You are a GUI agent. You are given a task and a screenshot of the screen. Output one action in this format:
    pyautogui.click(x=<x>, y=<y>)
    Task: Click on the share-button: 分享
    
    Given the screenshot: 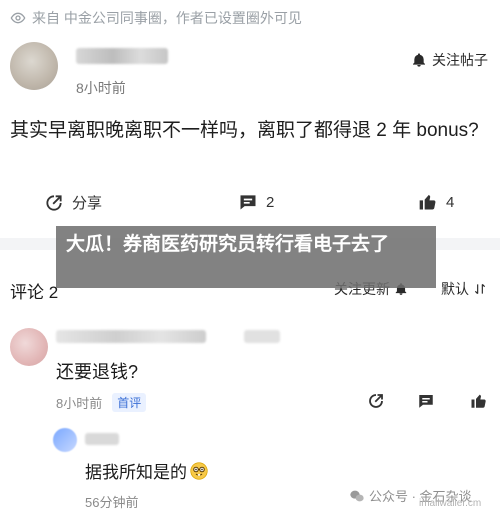 What is the action you would take?
    pyautogui.click(x=73, y=202)
    